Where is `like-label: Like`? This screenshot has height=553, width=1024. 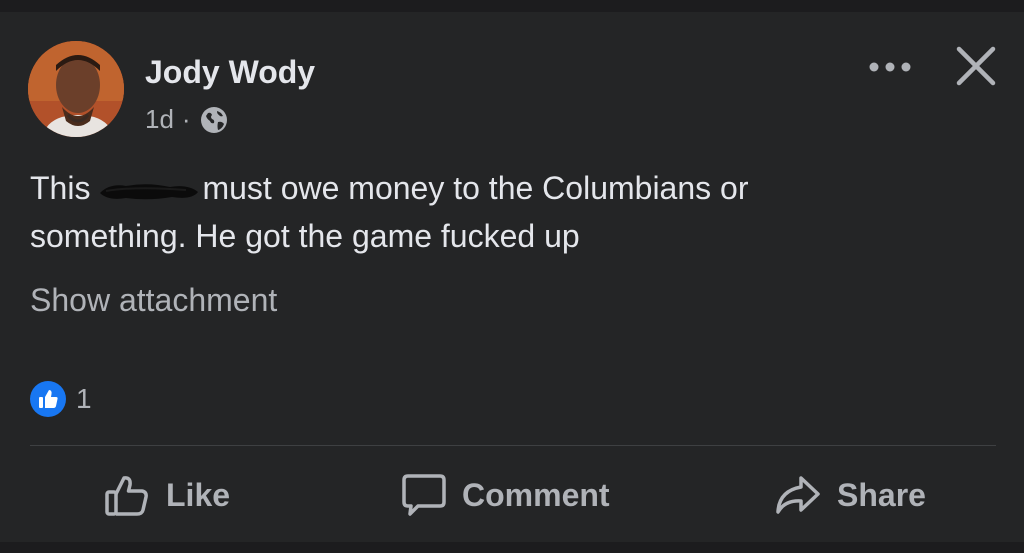
like-label: Like is located at coordinates (198, 494).